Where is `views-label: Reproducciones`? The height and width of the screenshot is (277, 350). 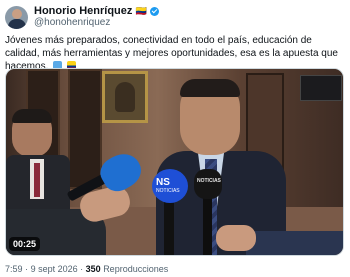 views-label: Reproducciones is located at coordinates (136, 269).